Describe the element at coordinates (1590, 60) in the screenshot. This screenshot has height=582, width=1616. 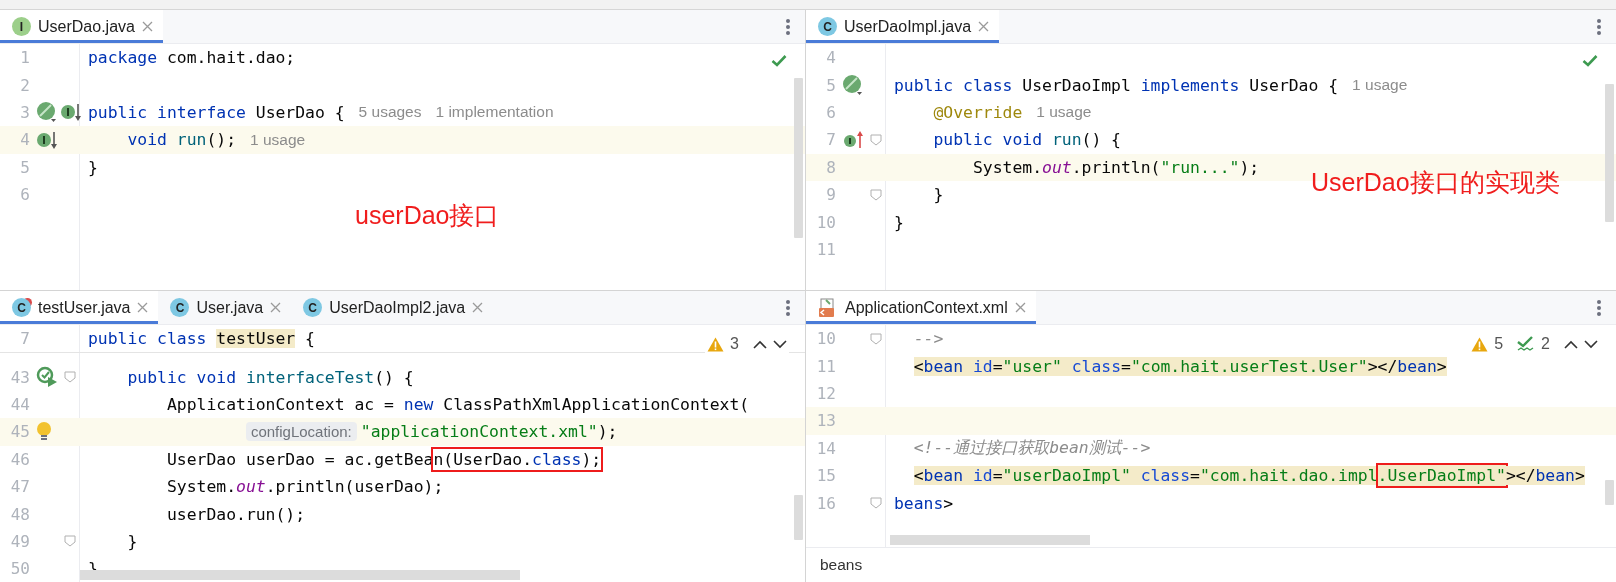
I see `check-icon` at that location.